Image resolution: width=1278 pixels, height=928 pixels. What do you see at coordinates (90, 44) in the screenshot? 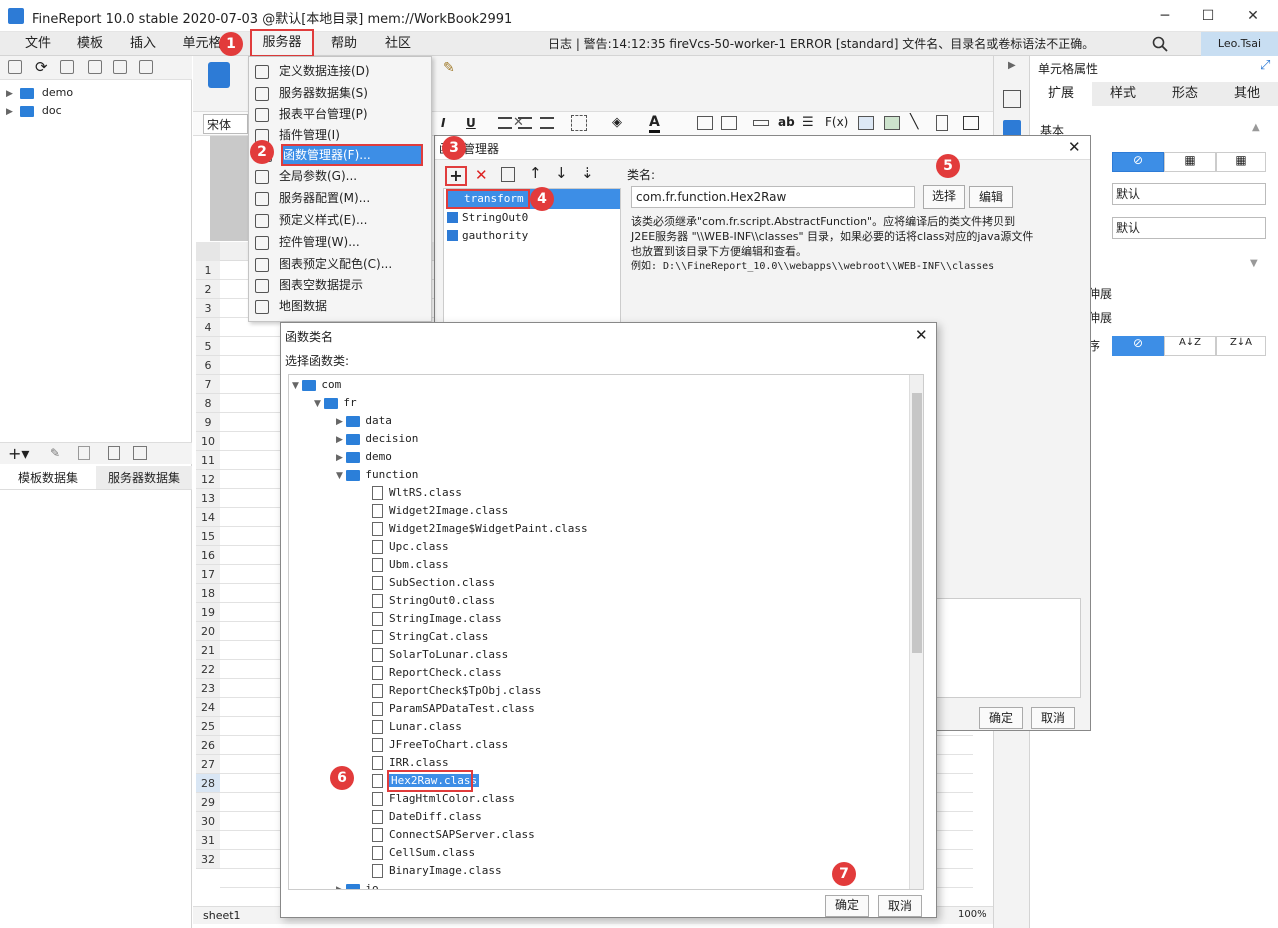
I see `menu-template: 模板` at bounding box center [90, 44].